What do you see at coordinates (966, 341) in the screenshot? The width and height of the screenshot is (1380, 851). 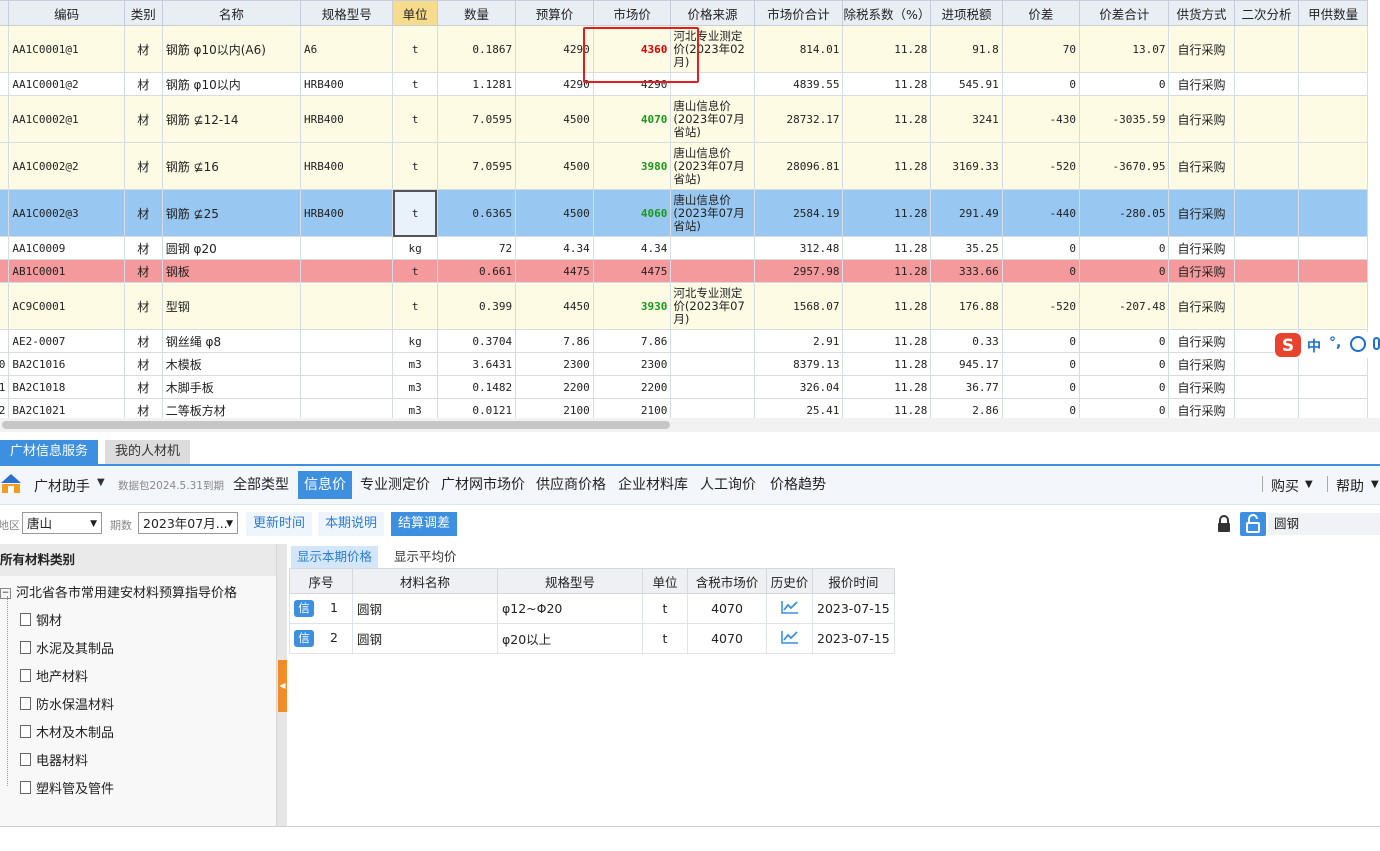 I see `cell-input-tax: 0.33` at bounding box center [966, 341].